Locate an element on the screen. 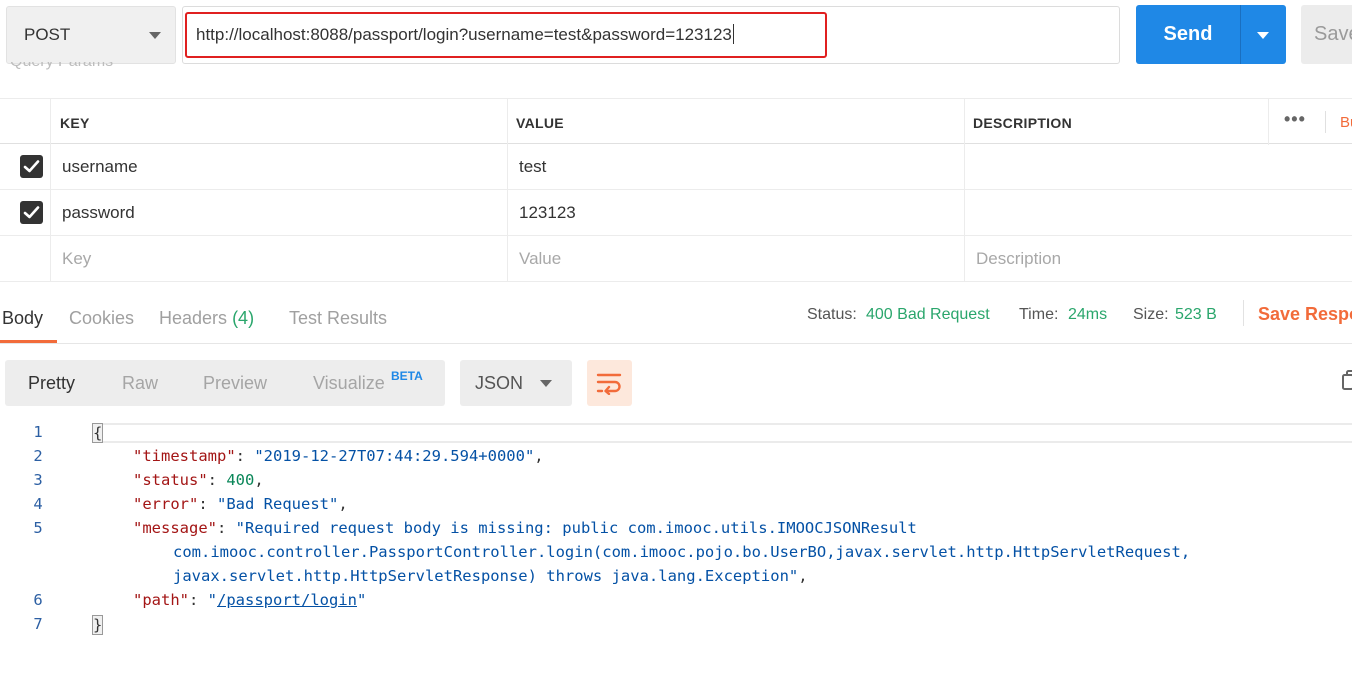  send-label: Send is located at coordinates (1188, 34).